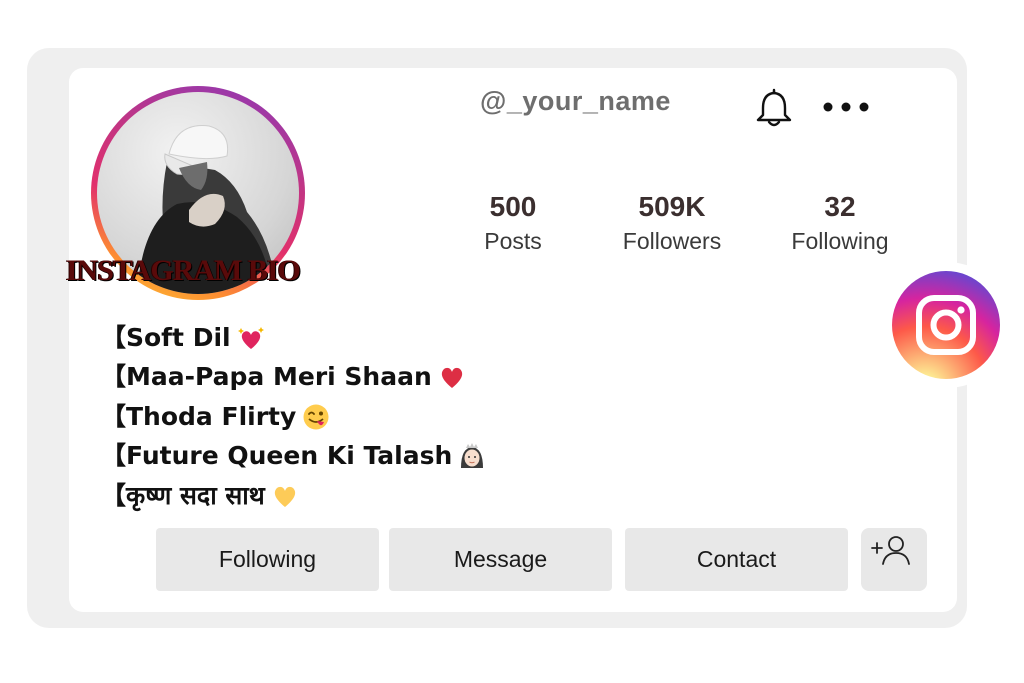  What do you see at coordinates (183, 495) in the screenshot?
I see `bio-line-text: 【कृष्ण सदा साथ` at bounding box center [183, 495].